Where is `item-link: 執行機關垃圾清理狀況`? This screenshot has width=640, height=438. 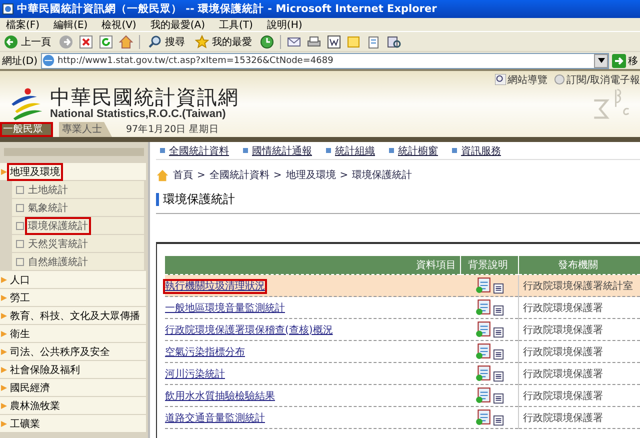 item-link: 執行機關垃圾清理狀況 is located at coordinates (215, 286).